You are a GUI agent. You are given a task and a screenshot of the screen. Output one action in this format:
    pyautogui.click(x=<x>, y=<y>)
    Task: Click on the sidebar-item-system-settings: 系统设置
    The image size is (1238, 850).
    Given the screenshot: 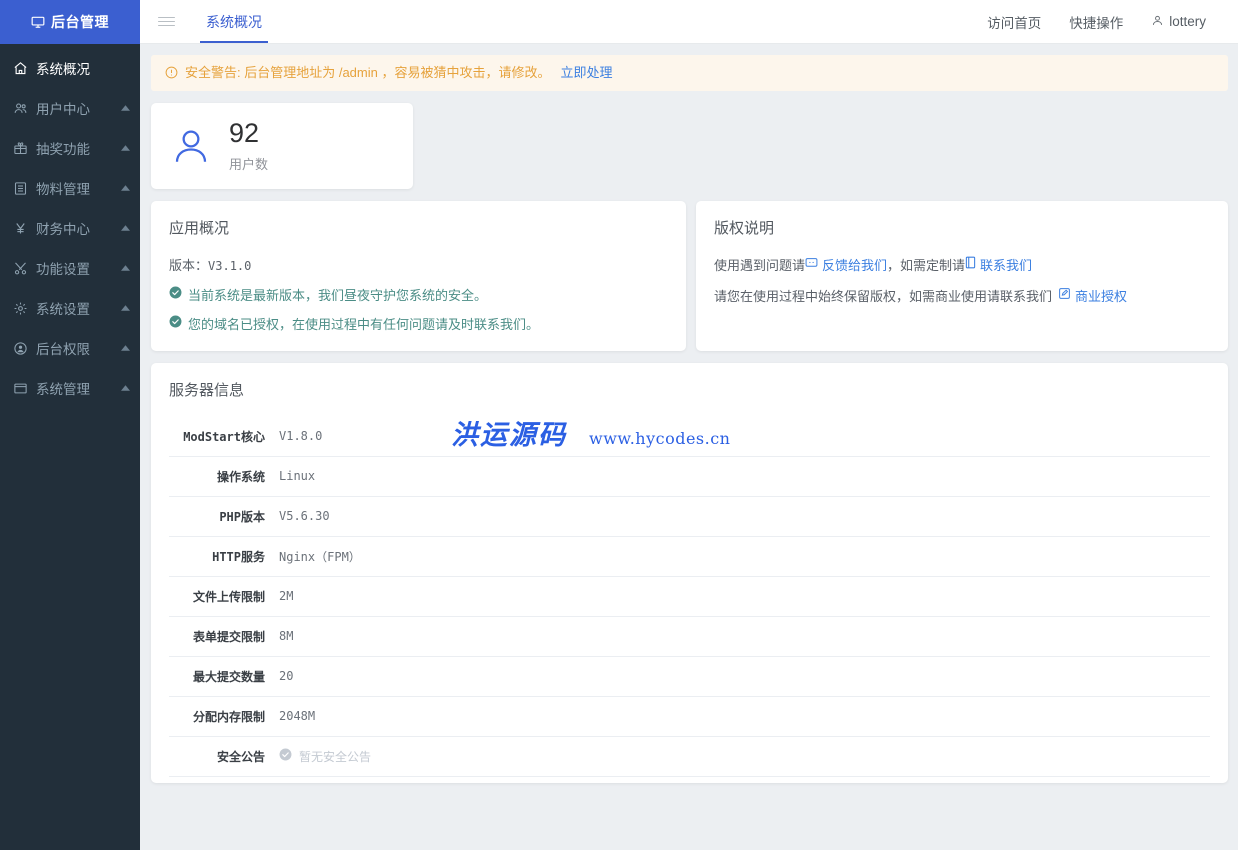 What is the action you would take?
    pyautogui.click(x=70, y=308)
    